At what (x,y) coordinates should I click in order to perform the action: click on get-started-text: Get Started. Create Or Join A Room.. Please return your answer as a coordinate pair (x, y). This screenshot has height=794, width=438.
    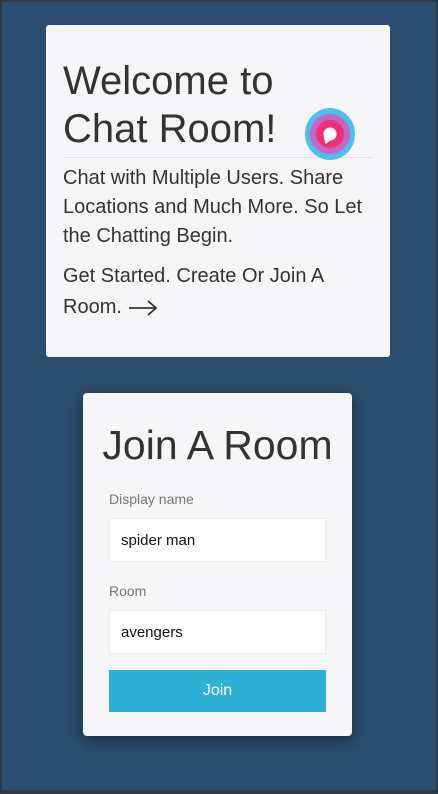
    Looking at the image, I should click on (218, 292).